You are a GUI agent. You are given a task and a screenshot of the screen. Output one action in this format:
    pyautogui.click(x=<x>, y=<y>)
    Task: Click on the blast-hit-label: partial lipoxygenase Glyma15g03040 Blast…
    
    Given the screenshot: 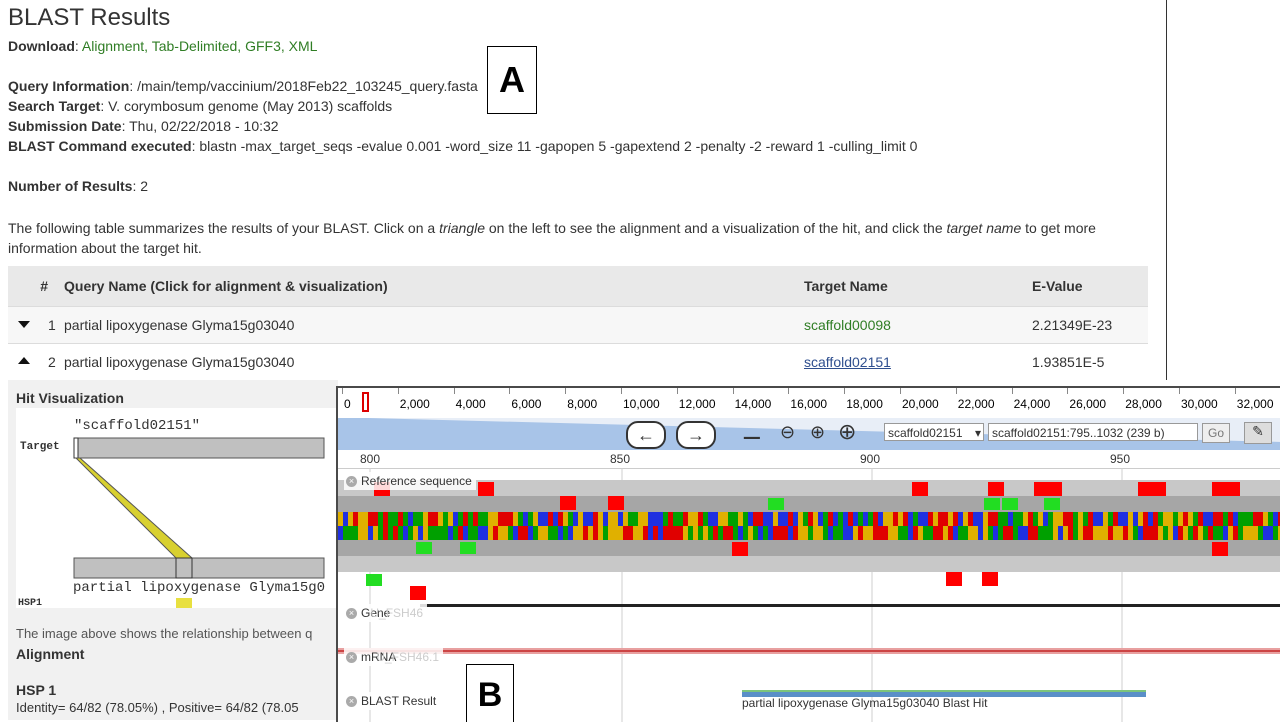 What is the action you would take?
    pyautogui.click(x=865, y=703)
    